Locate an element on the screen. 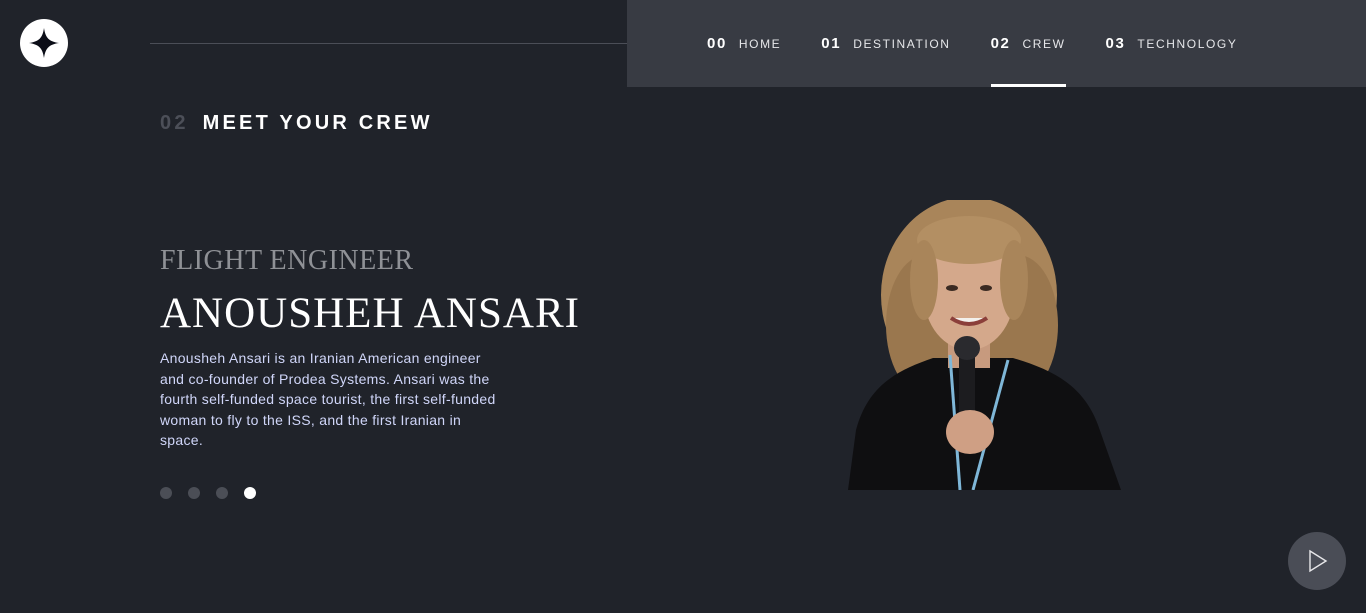 This screenshot has width=1366, height=613. nav-item-technology: 03 TECHNOLOGY is located at coordinates (1172, 43).